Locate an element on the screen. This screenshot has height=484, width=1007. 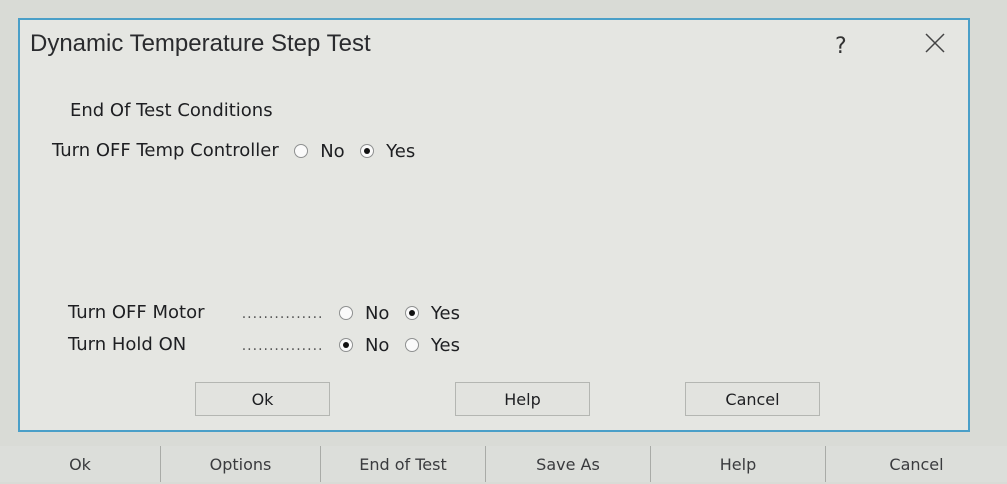
motor-yes-label: Yes is located at coordinates (445, 313).